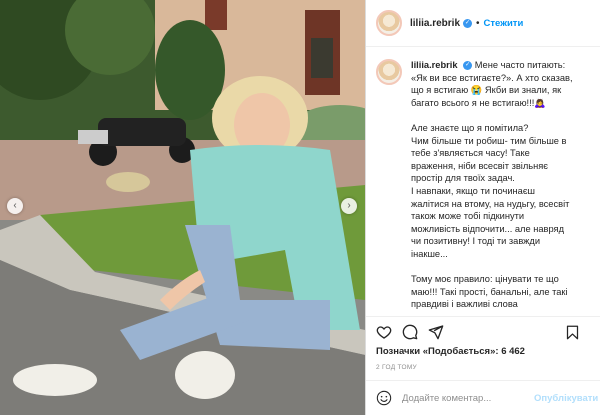 This screenshot has height=415, width=600. I want to click on previous-photo-button: ‹, so click(15, 206).